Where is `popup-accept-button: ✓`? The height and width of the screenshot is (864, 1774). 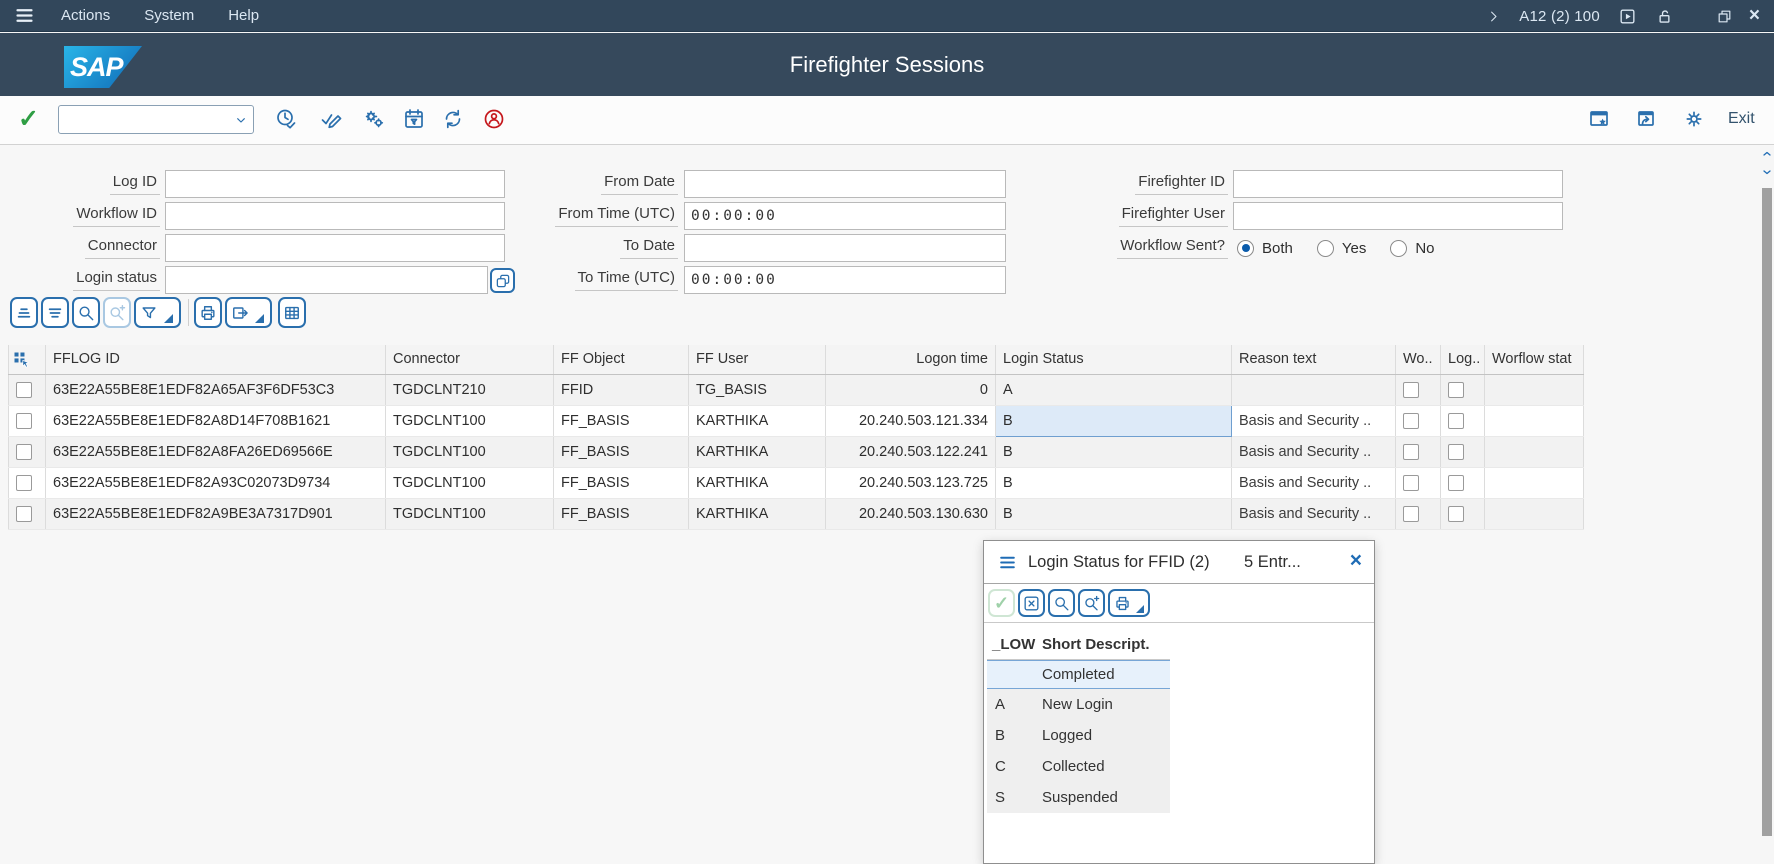 popup-accept-button: ✓ is located at coordinates (1001, 603).